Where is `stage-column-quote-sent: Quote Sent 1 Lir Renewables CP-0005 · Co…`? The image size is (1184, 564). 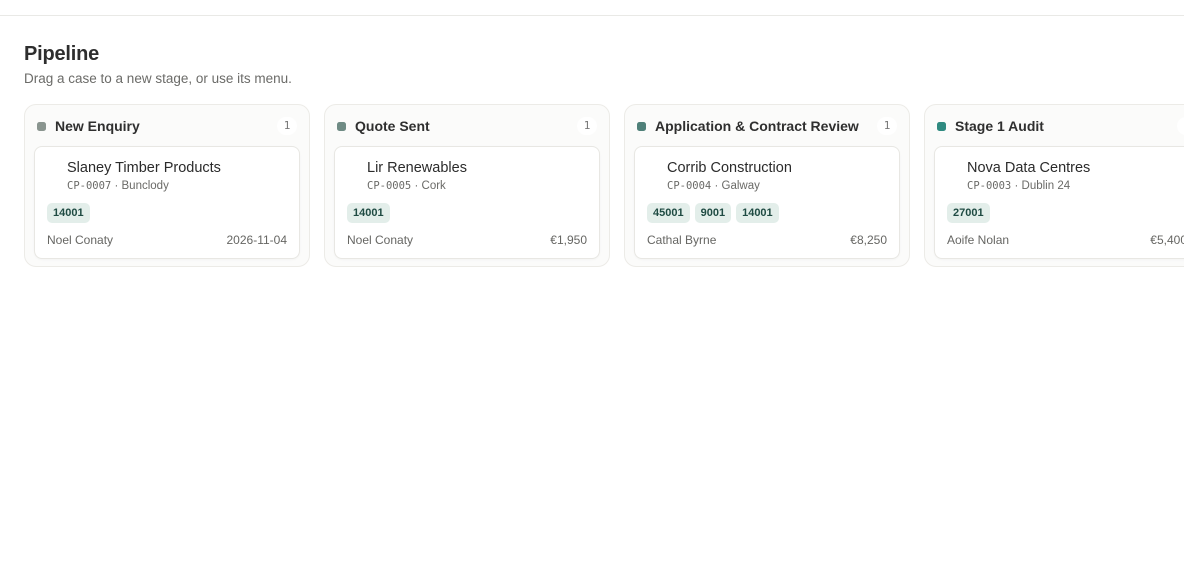 stage-column-quote-sent: Quote Sent 1 Lir Renewables CP-0005 · Co… is located at coordinates (467, 185).